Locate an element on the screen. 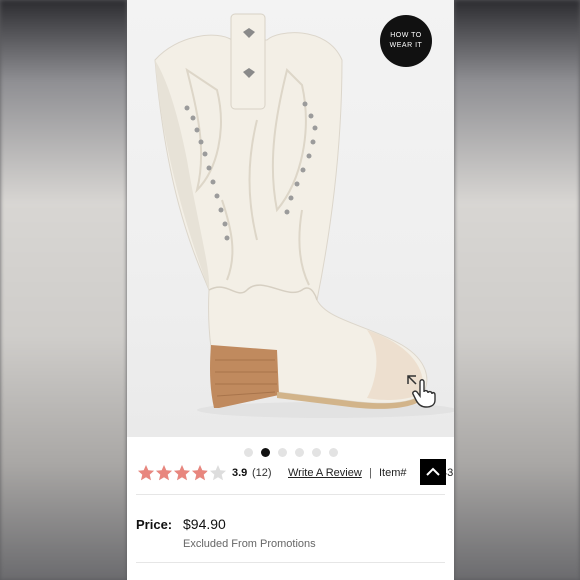  rating-row: 3.9 (12) Write A Review | Item# 431 is located at coordinates (295, 474).